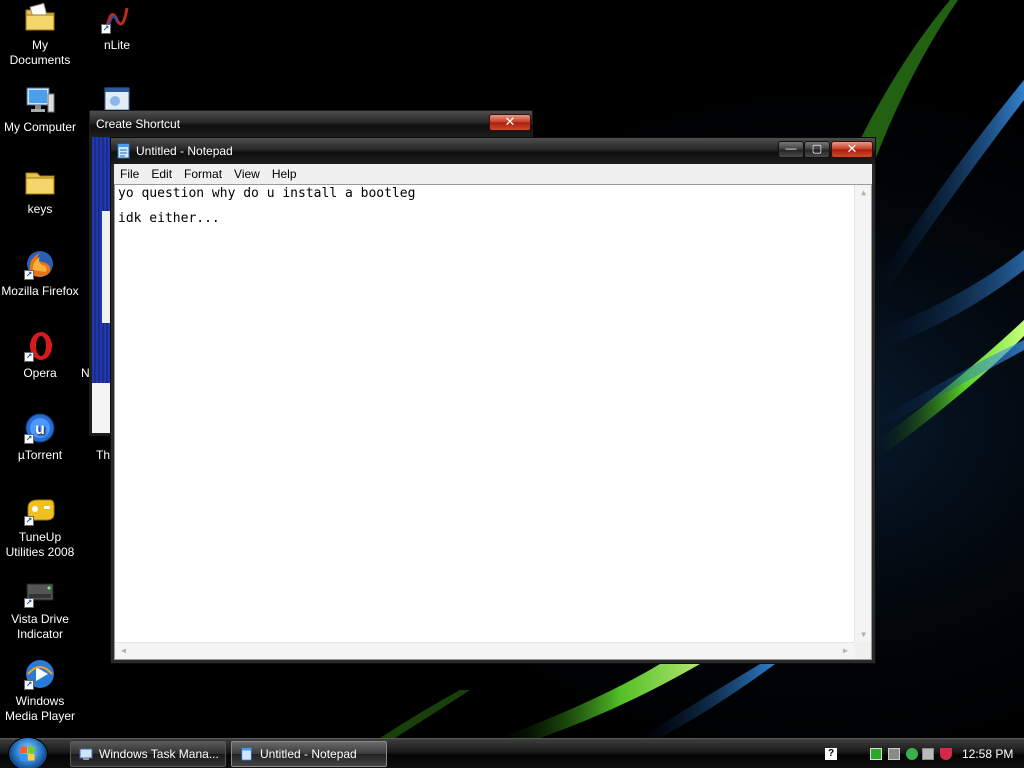 The height and width of the screenshot is (768, 1024). I want to click on desktop-icon-opera: ↗ Opera, so click(40, 355).